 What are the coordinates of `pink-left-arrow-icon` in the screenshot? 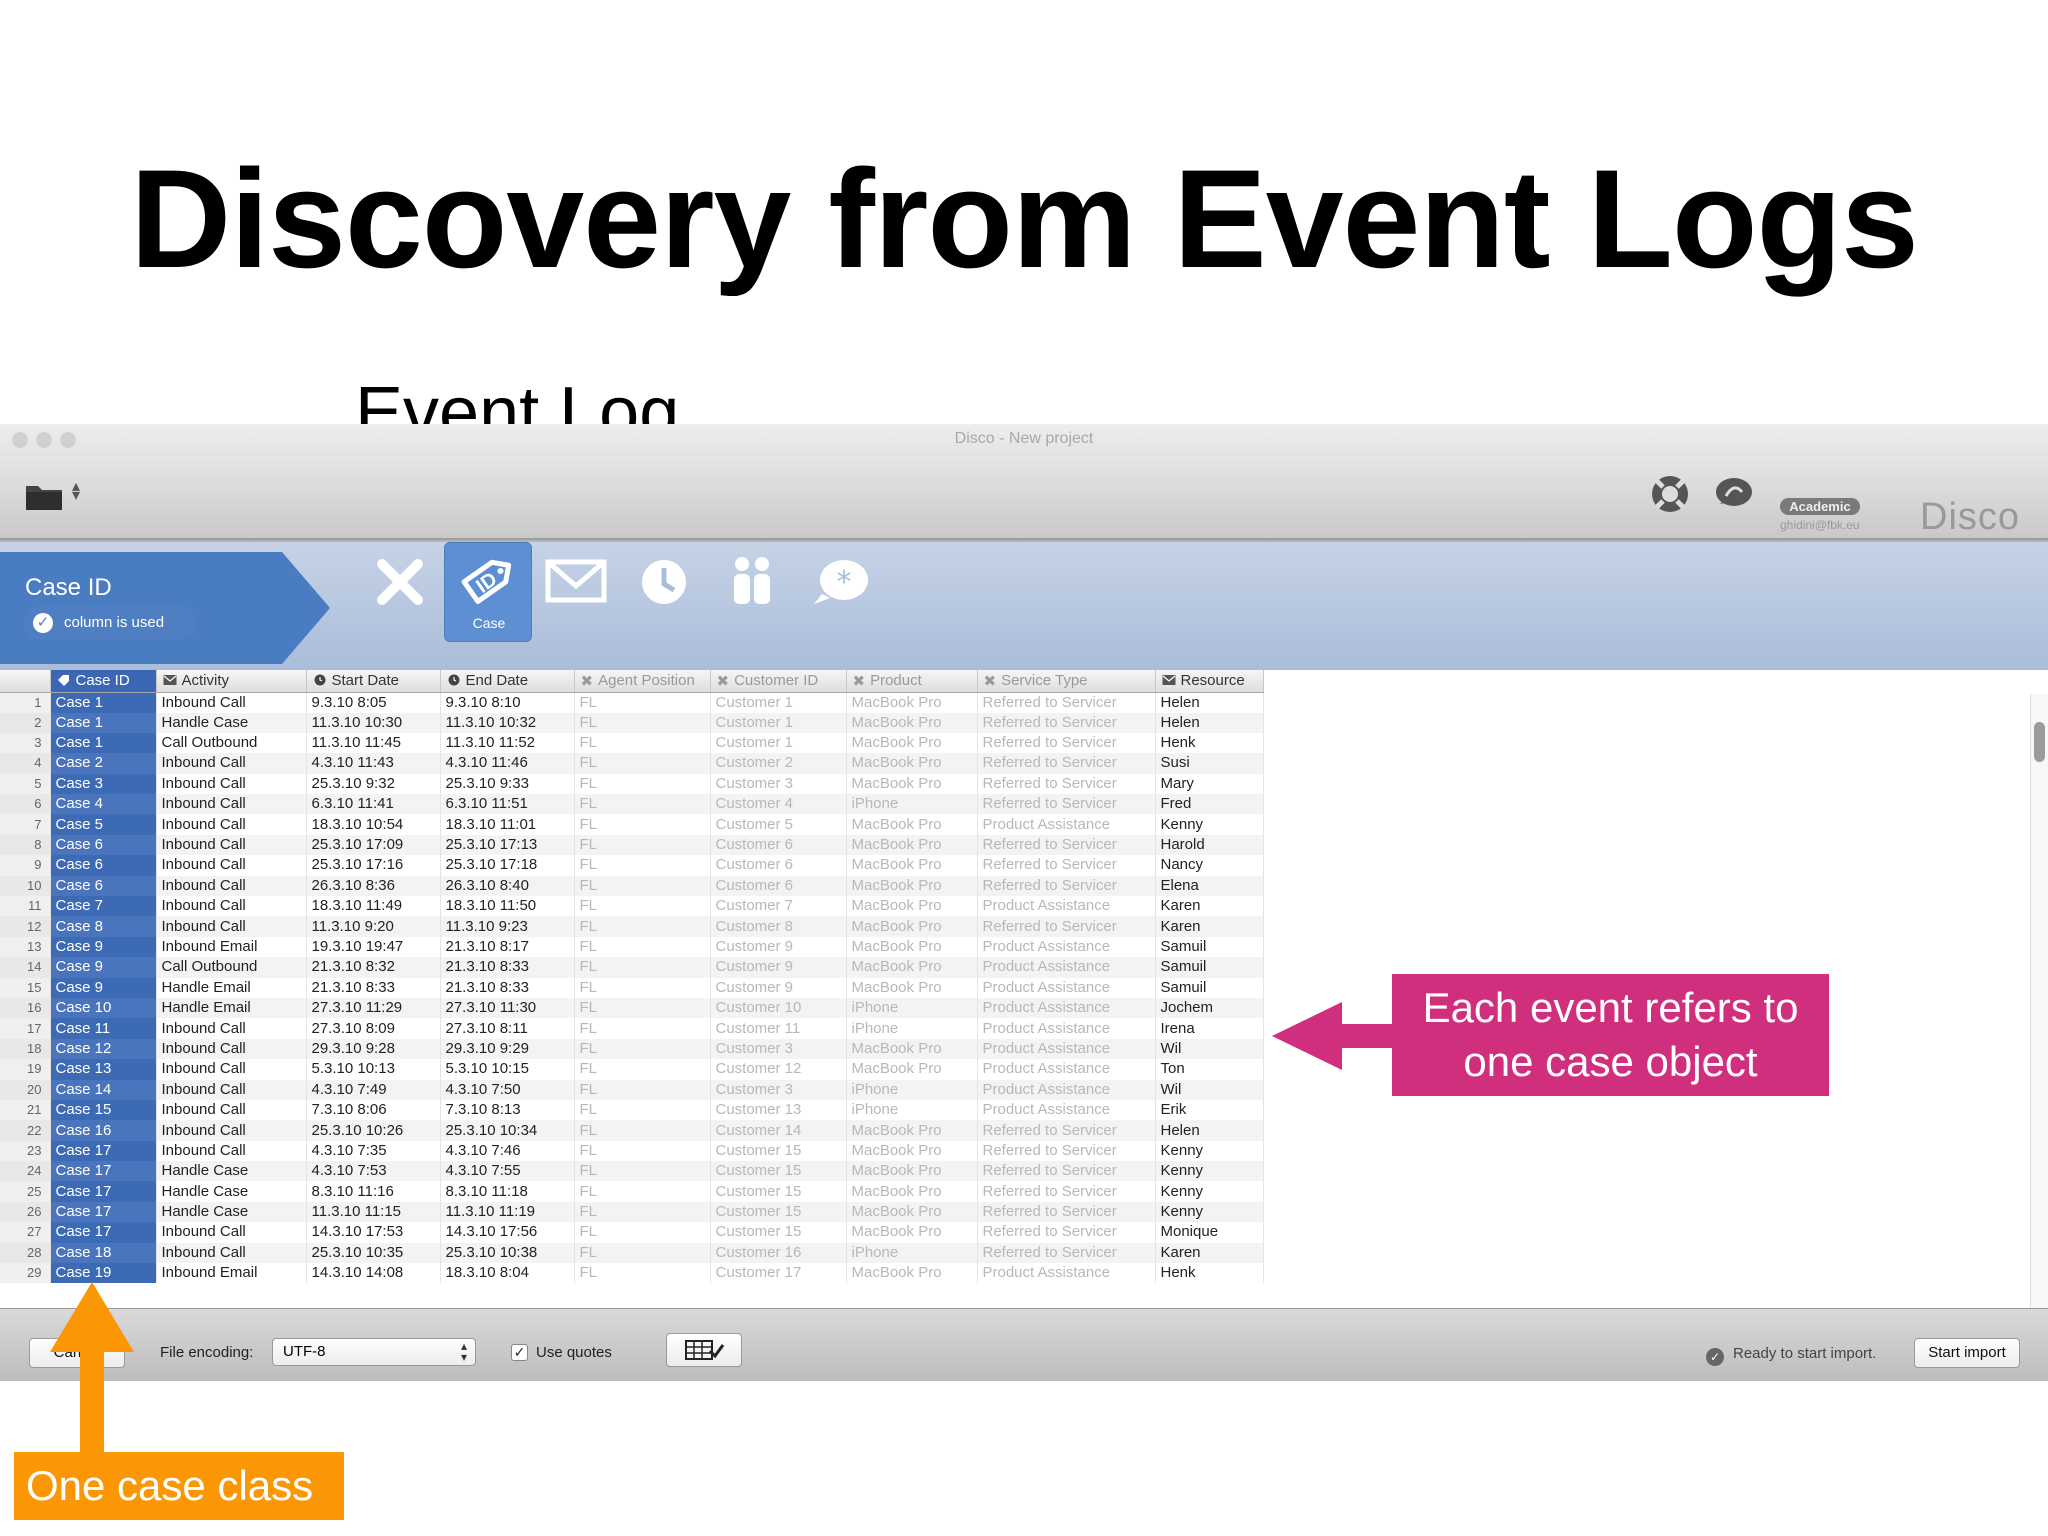 It's located at (1332, 1036).